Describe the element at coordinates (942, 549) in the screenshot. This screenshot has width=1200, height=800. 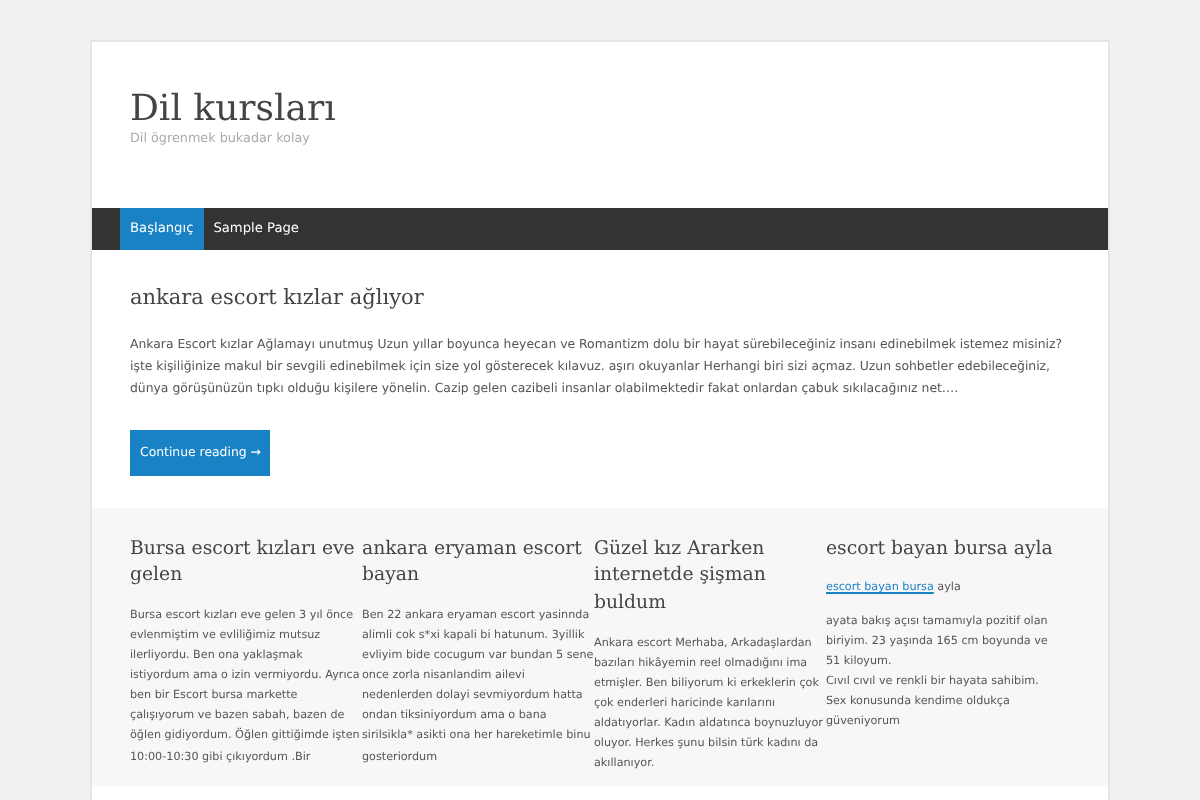
I see `widget-title: escort bayan bursa ayla` at that location.